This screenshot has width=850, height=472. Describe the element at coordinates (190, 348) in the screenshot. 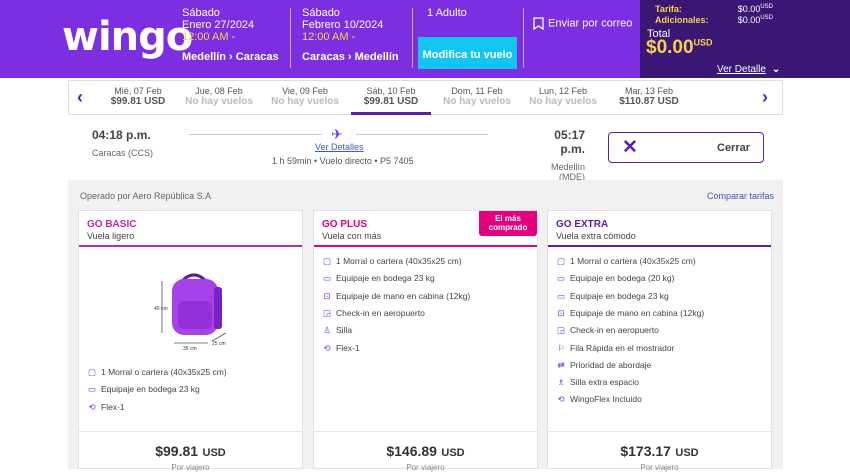

I see `bag-width-label: 35 cm` at that location.